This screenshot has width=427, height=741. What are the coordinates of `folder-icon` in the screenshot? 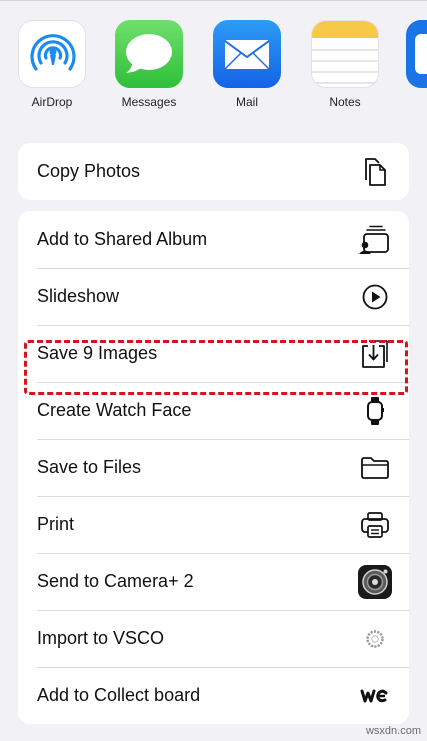 It's located at (375, 468).